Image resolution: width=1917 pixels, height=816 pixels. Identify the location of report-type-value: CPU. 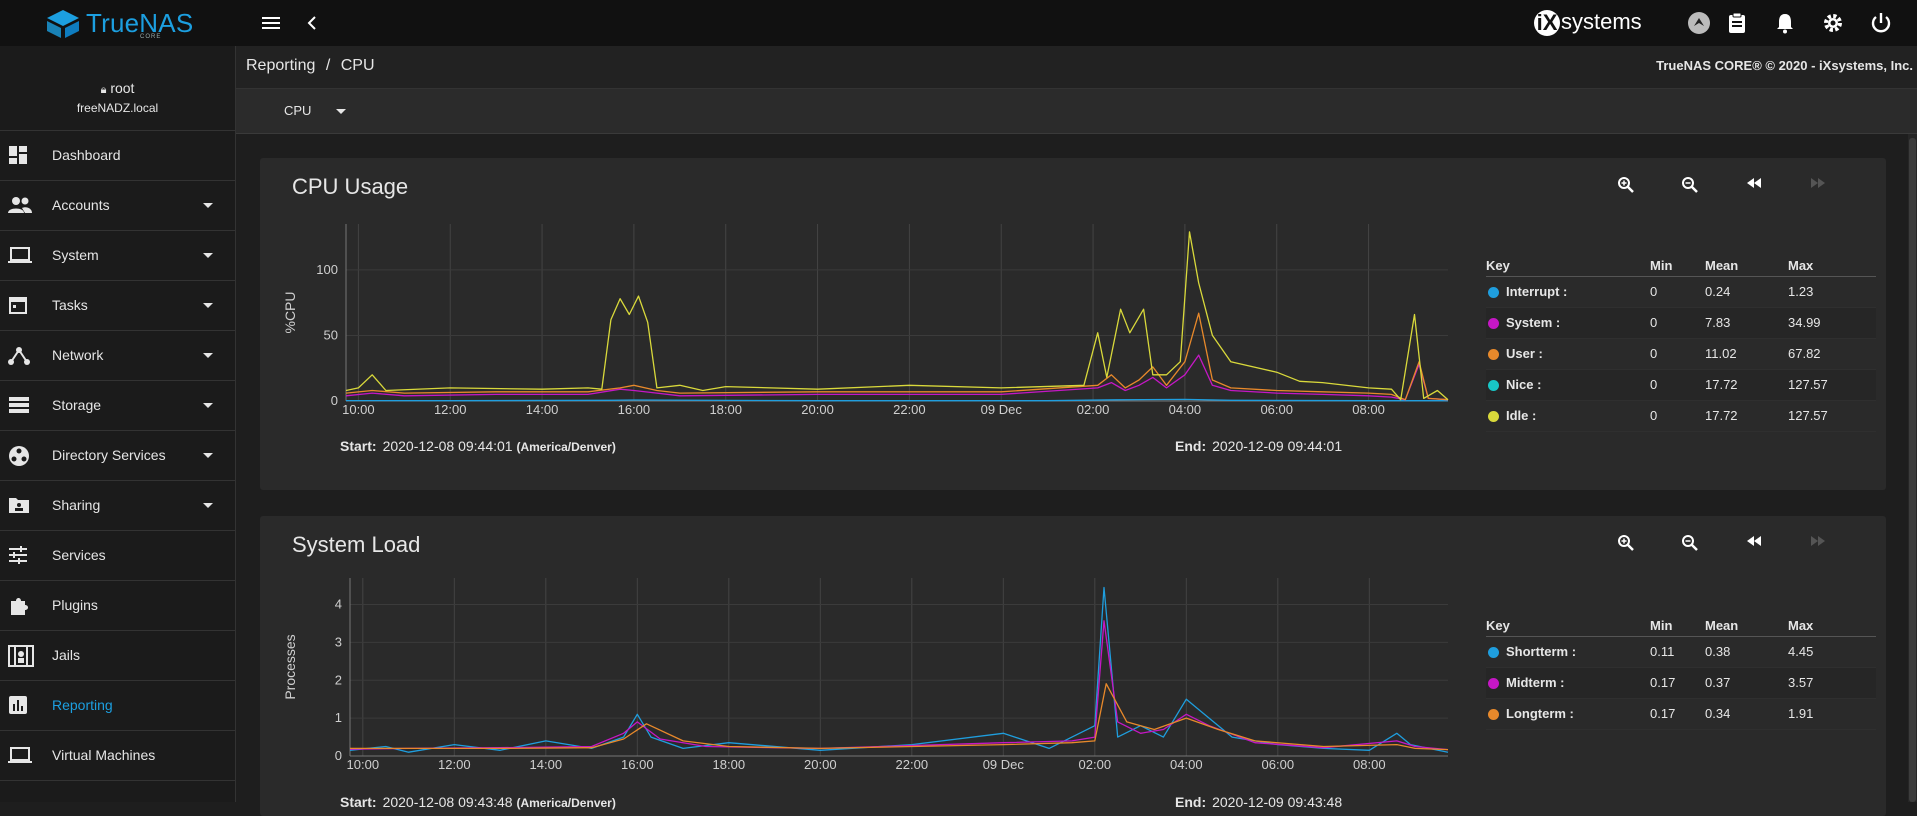
(298, 110).